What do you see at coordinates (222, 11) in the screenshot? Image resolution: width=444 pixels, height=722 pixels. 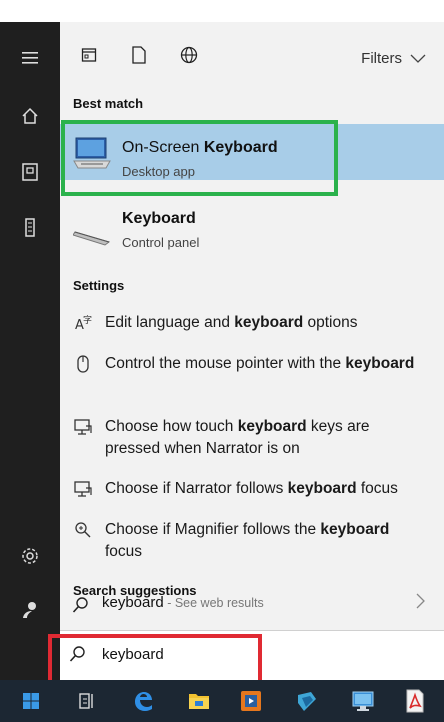 I see `top-strip` at bounding box center [222, 11].